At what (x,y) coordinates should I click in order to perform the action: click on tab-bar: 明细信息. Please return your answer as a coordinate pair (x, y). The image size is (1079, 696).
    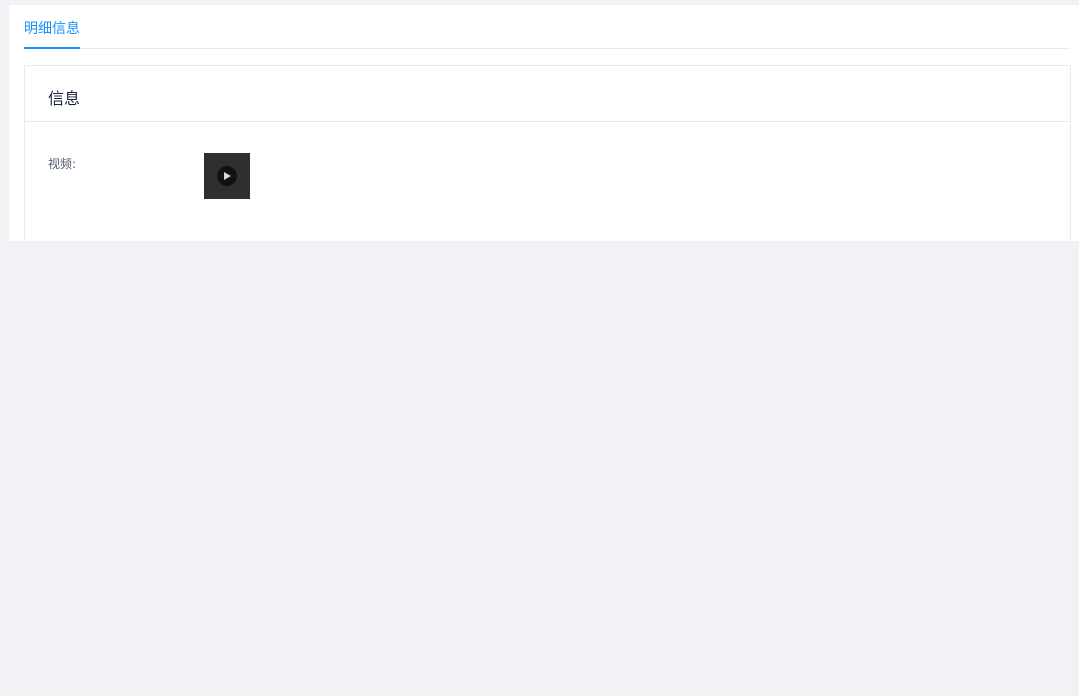
    Looking at the image, I should click on (547, 27).